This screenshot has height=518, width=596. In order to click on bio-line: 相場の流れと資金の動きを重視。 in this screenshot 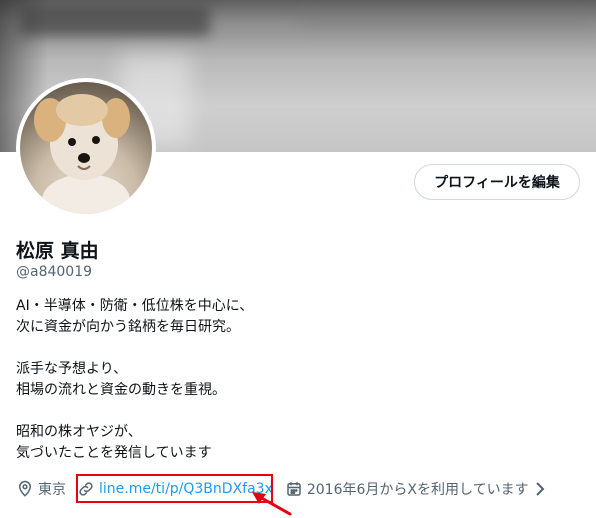, I will do `click(121, 390)`.